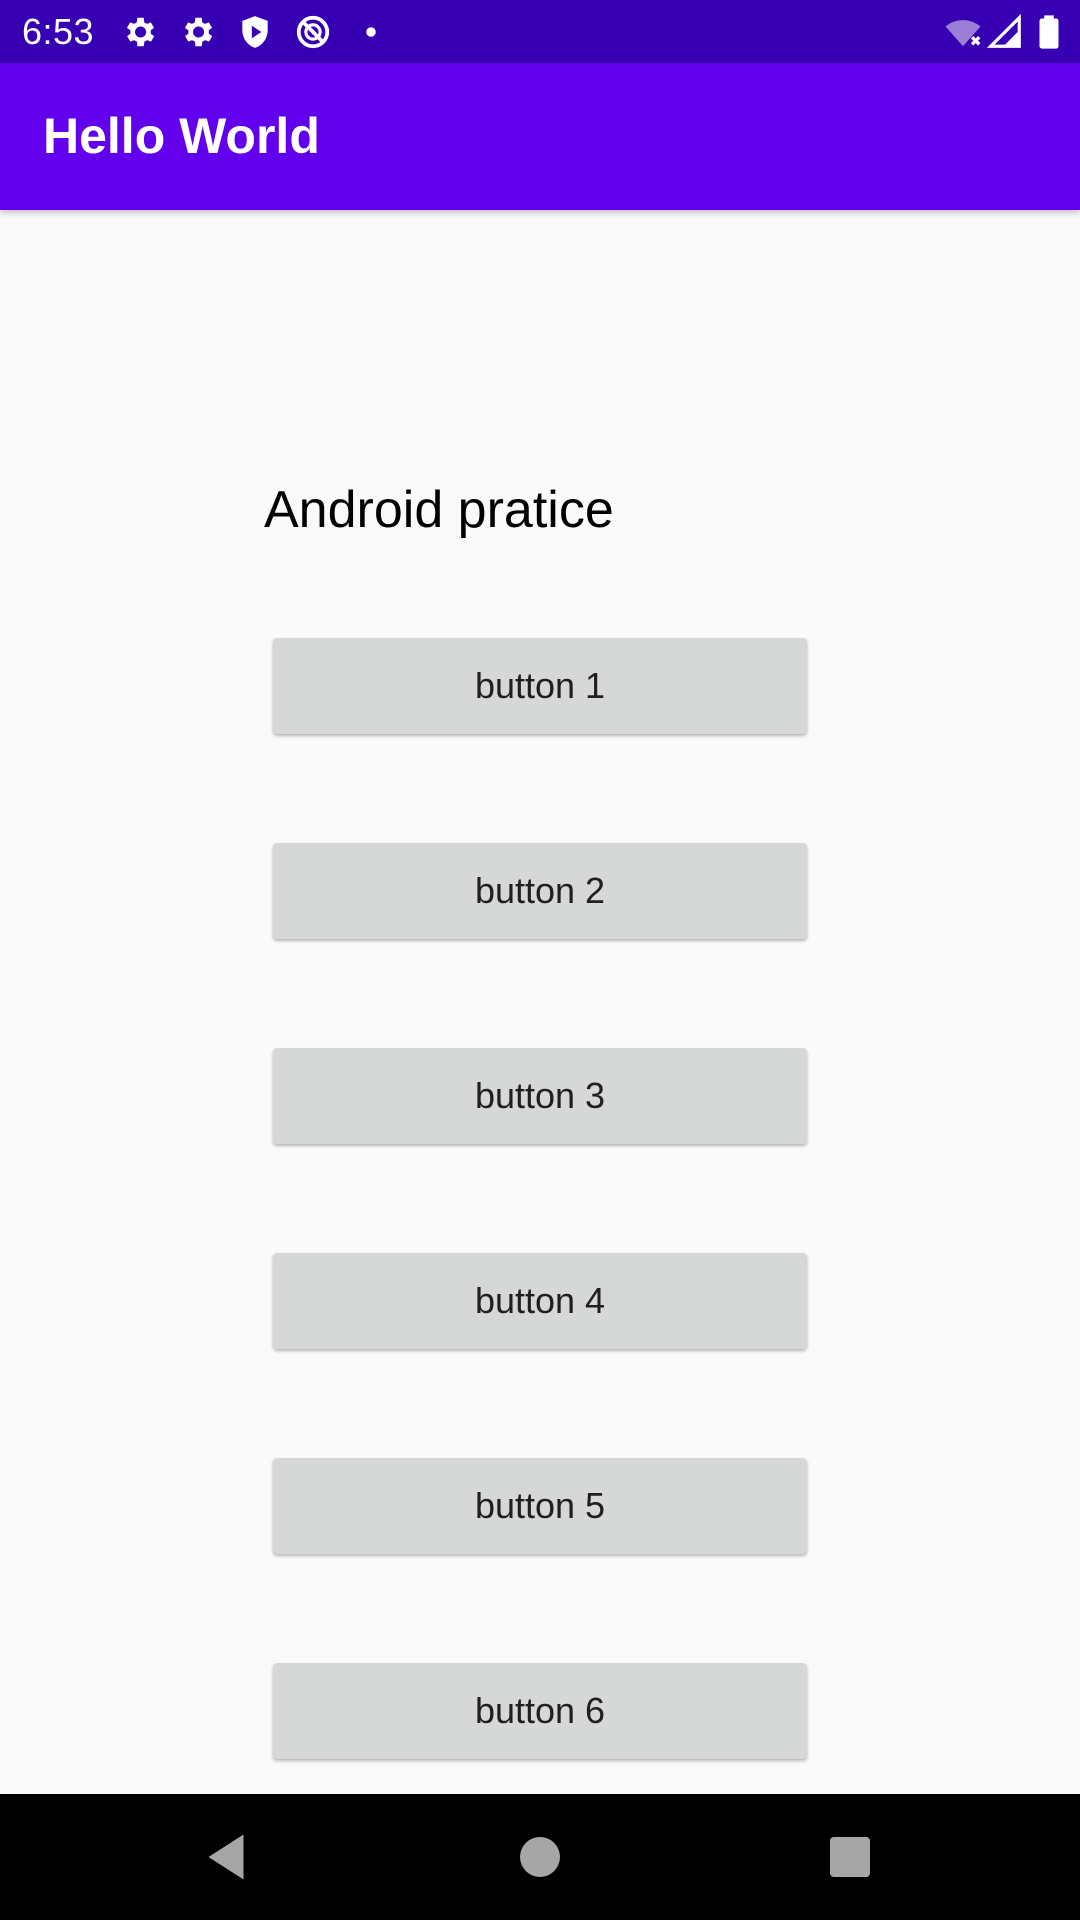 This screenshot has height=1920, width=1080. I want to click on button-1: button 1, so click(540, 686).